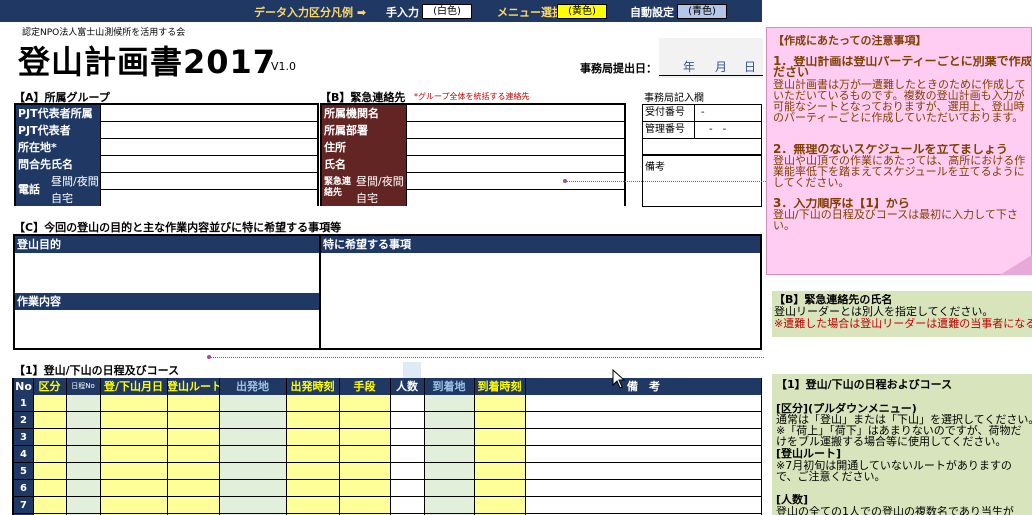 This screenshot has height=515, width=1032. What do you see at coordinates (338, 189) in the screenshot?
I see `b-emergency-label: 緊急連絡先` at bounding box center [338, 189].